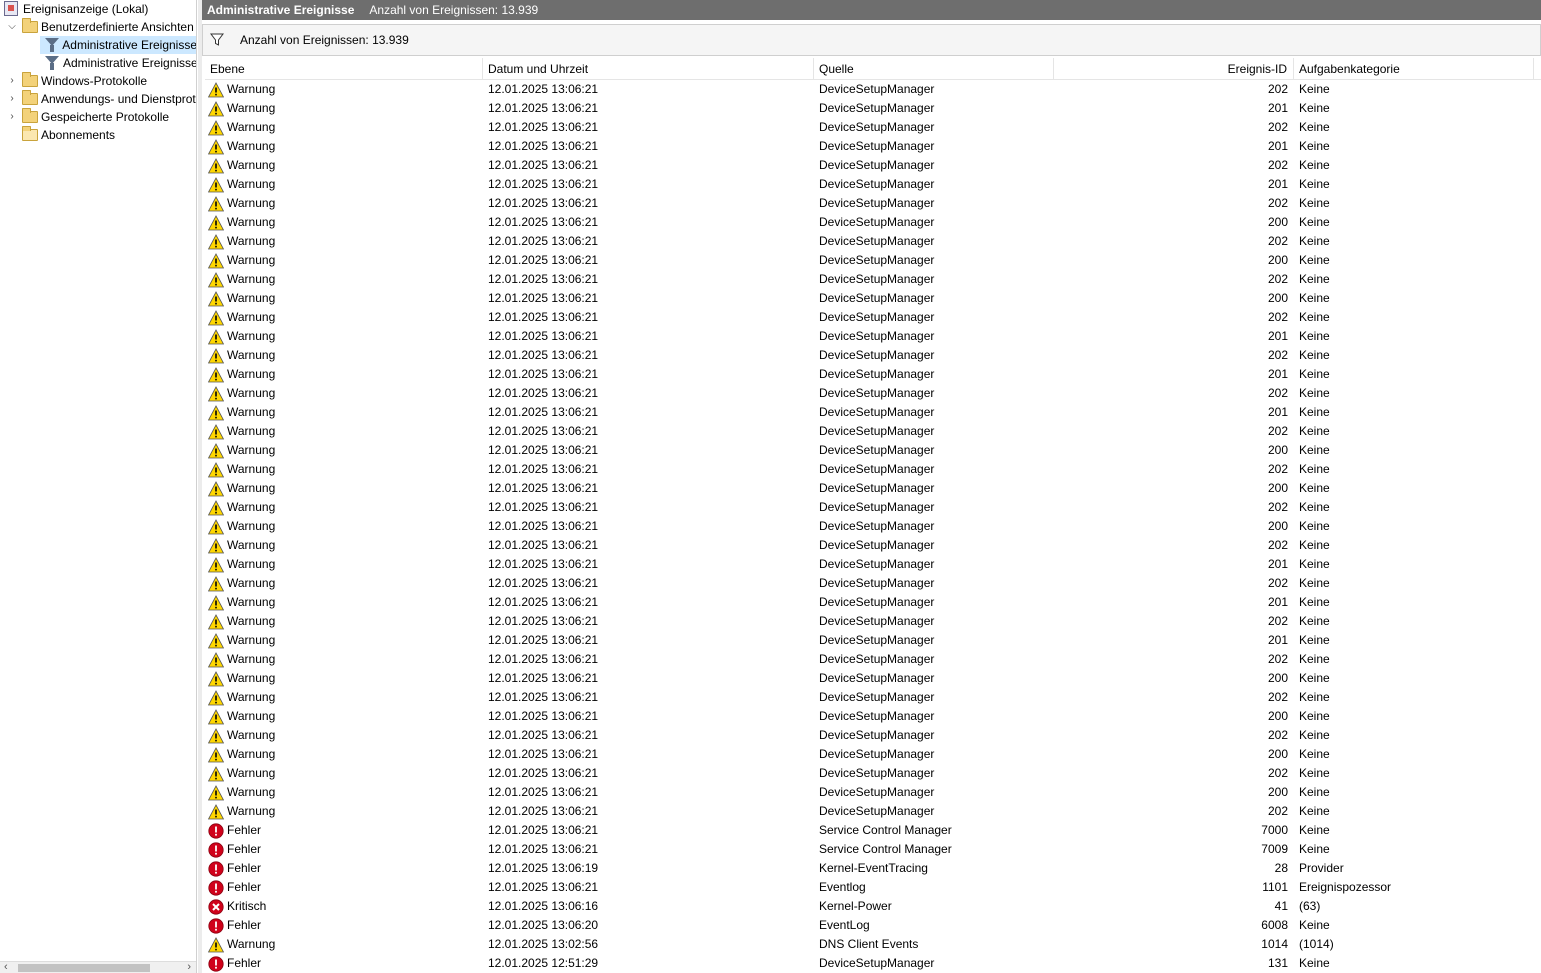  What do you see at coordinates (344, 887) in the screenshot?
I see `cell-level: Fehler` at bounding box center [344, 887].